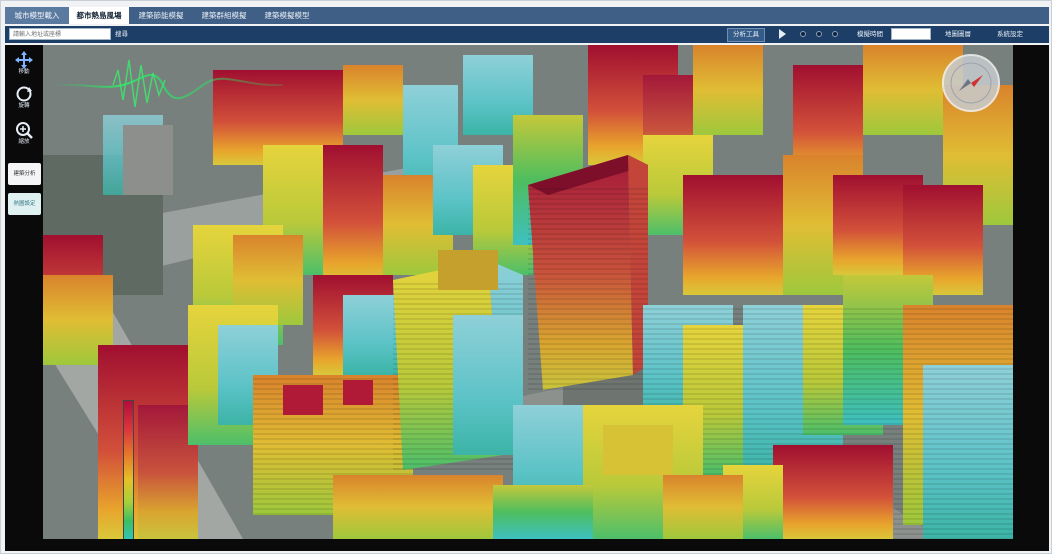 Image resolution: width=1052 pixels, height=554 pixels. I want to click on rotate-icon, so click(24, 94).